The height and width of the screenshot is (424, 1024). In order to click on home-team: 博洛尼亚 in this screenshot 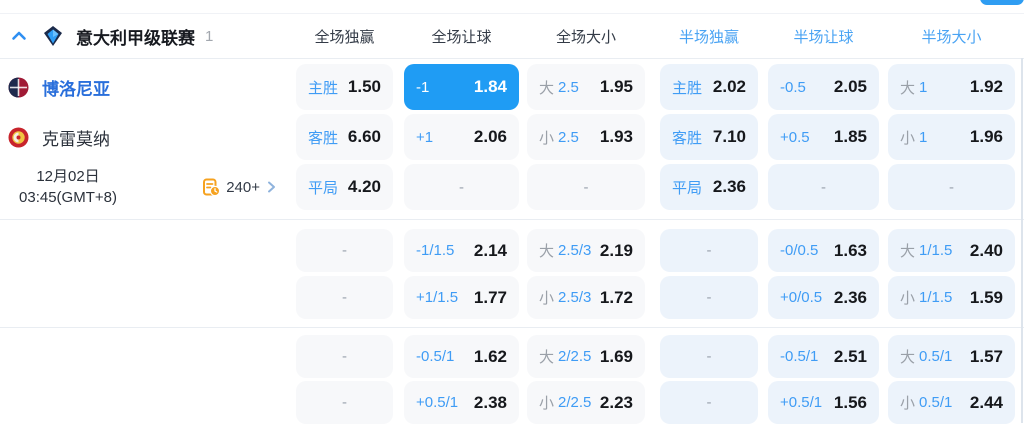, I will do `click(148, 87)`.